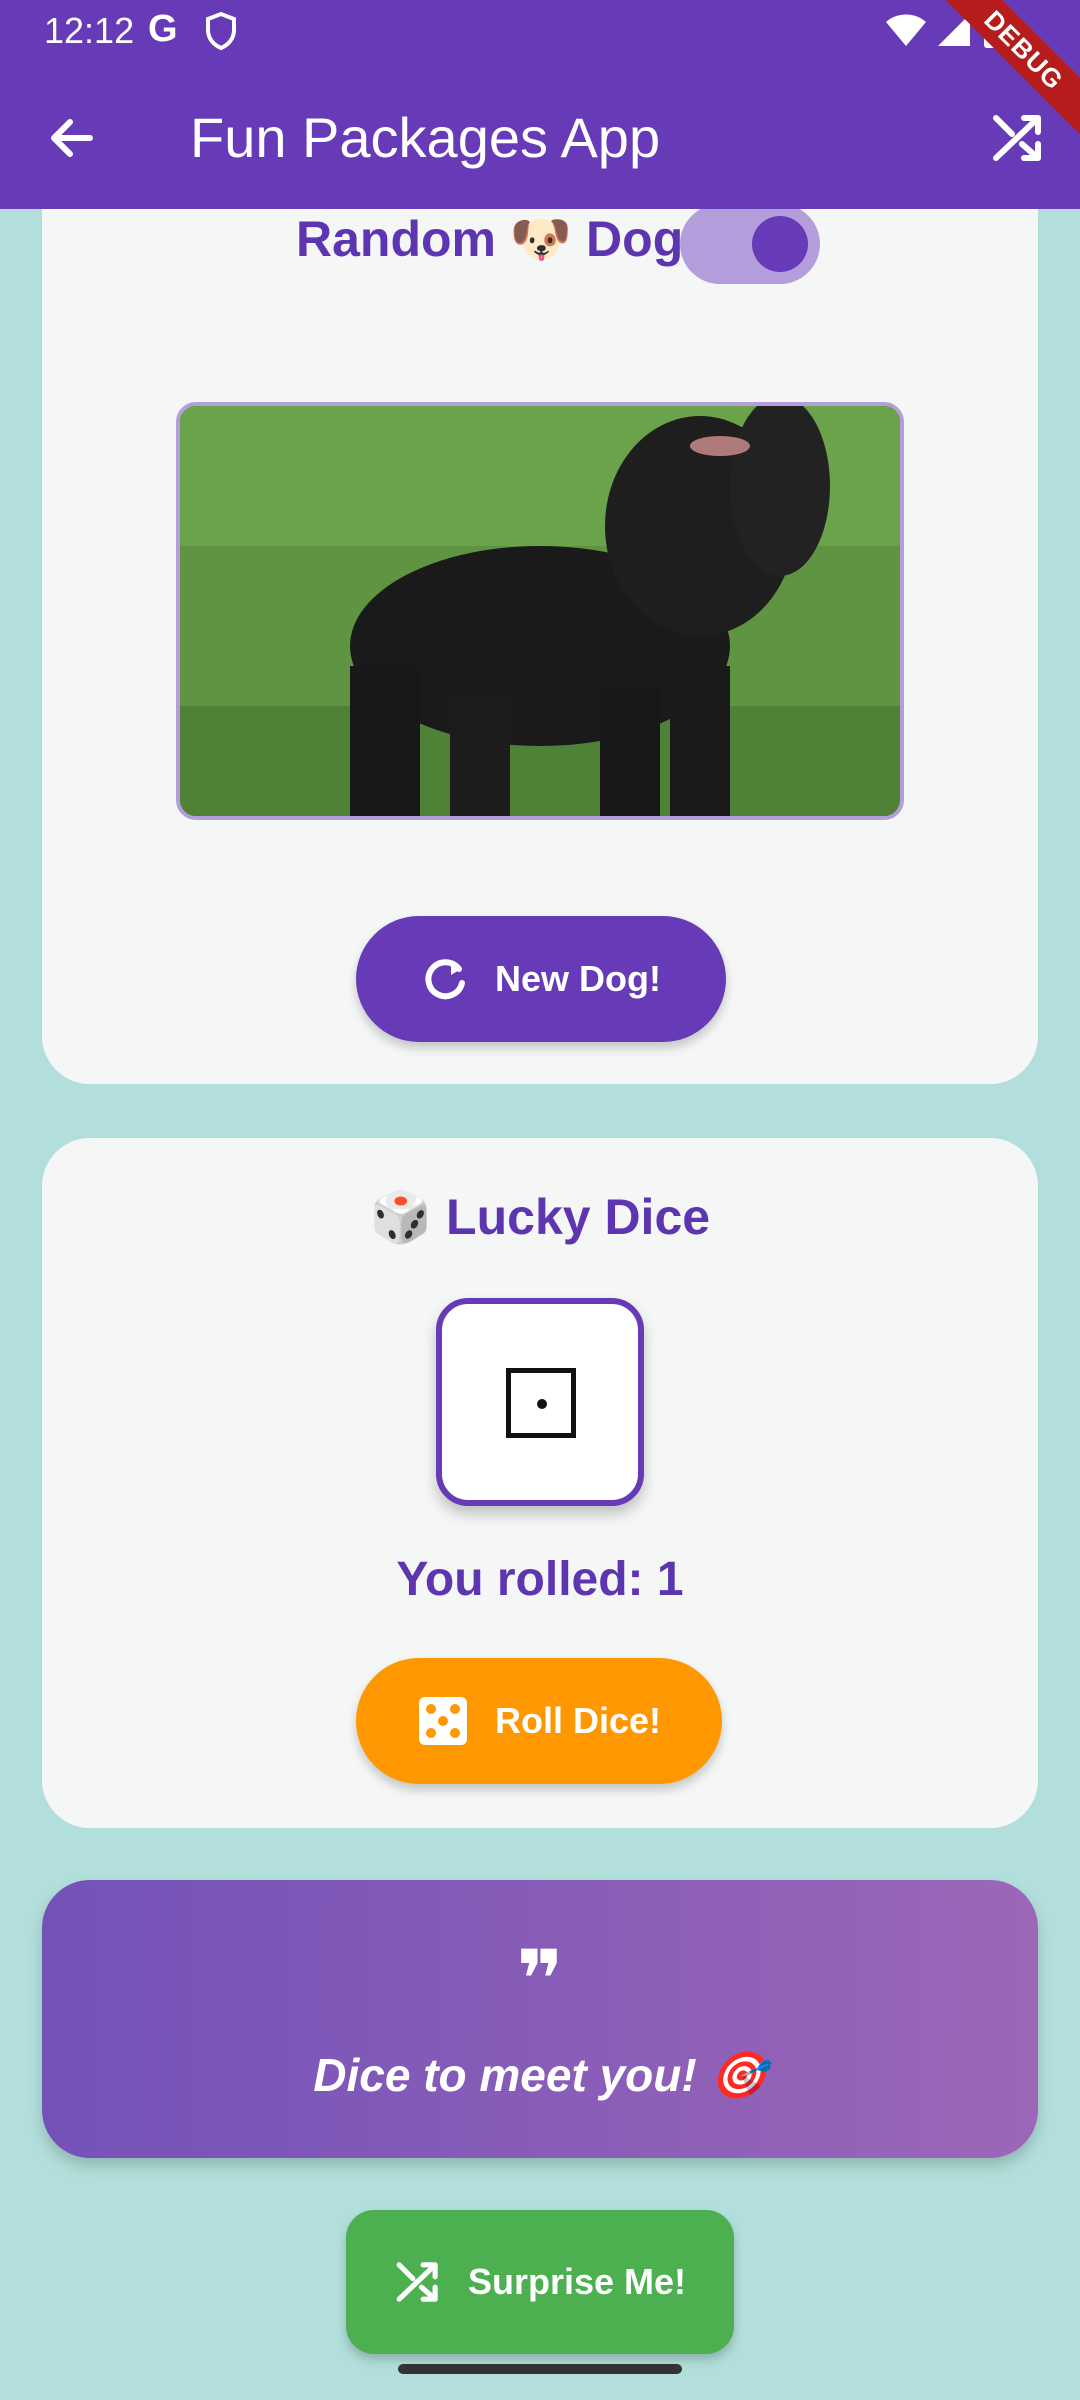 The width and height of the screenshot is (1080, 2400). What do you see at coordinates (443, 1721) in the screenshot?
I see `dice-five-icon` at bounding box center [443, 1721].